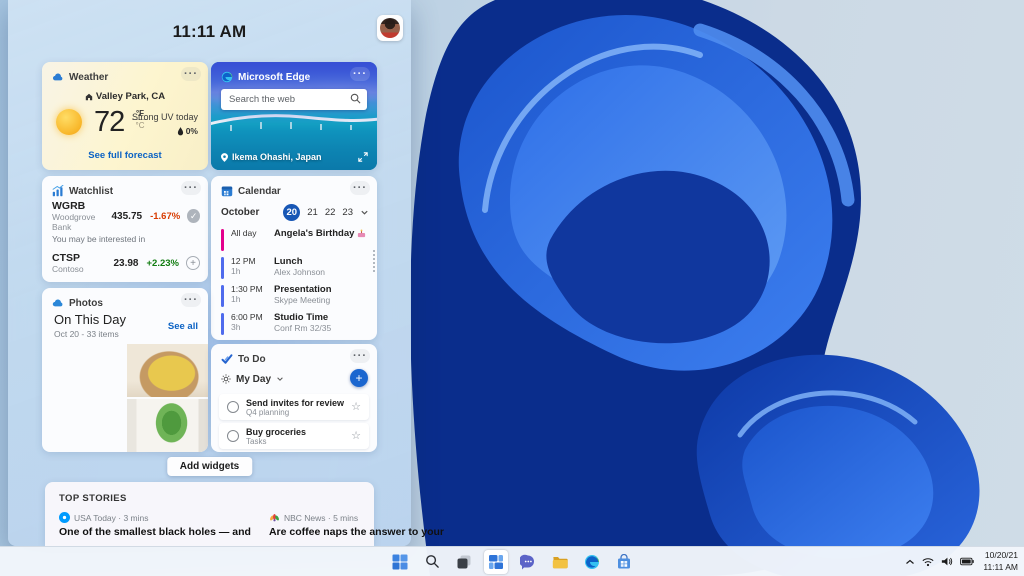 The image size is (1024, 576). Describe the element at coordinates (294, 116) in the screenshot. I see `edge-widget: Microsoft Edge ··· Ikema Ohashi, Japan` at that location.